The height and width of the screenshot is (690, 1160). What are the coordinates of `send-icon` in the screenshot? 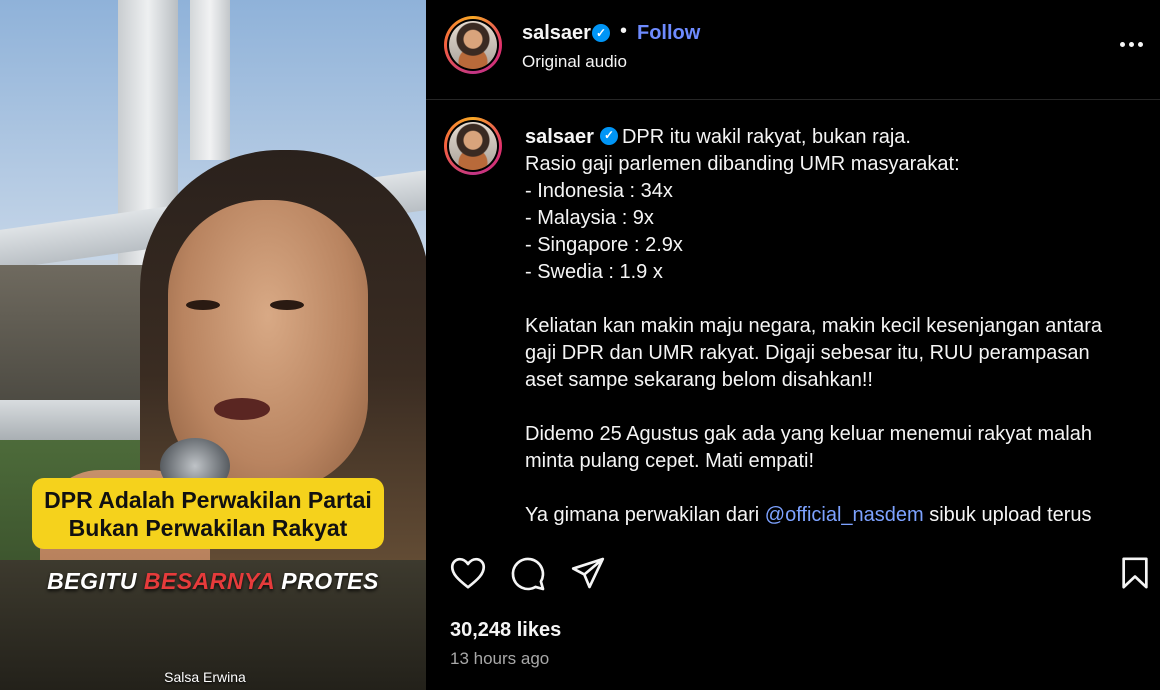 It's located at (588, 573).